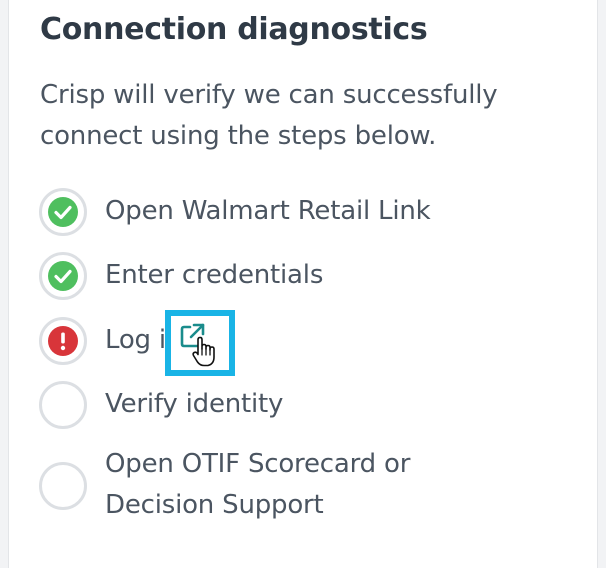 This screenshot has width=606, height=568. What do you see at coordinates (194, 404) in the screenshot?
I see `step-label: Verify identity` at bounding box center [194, 404].